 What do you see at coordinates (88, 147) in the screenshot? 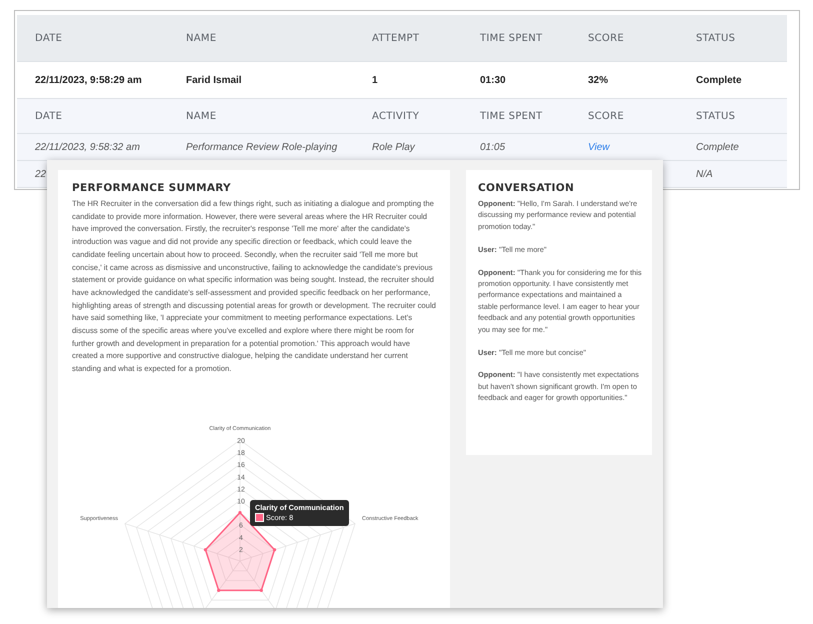
I see `table-cell-text: 22/11/2023, 9:58:32 am` at bounding box center [88, 147].